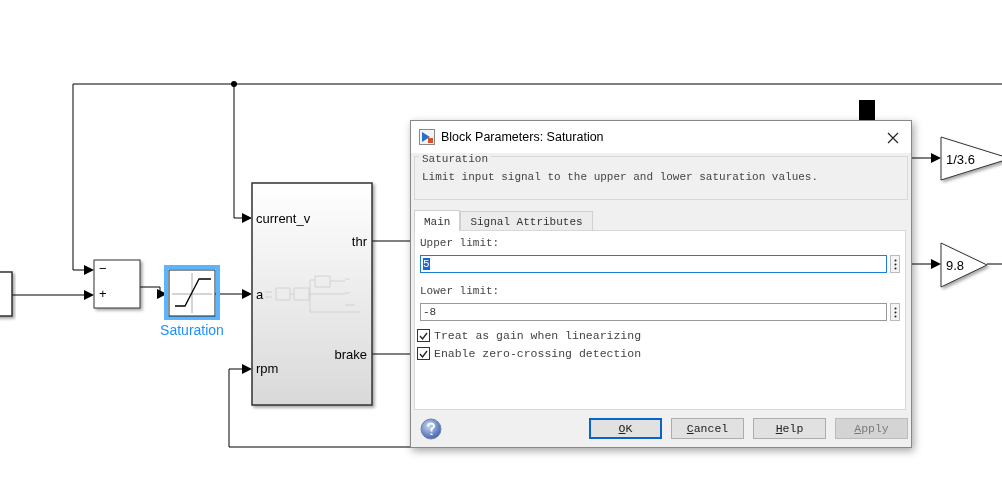 The height and width of the screenshot is (488, 1002). Describe the element at coordinates (6, 294) in the screenshot. I see `block` at that location.